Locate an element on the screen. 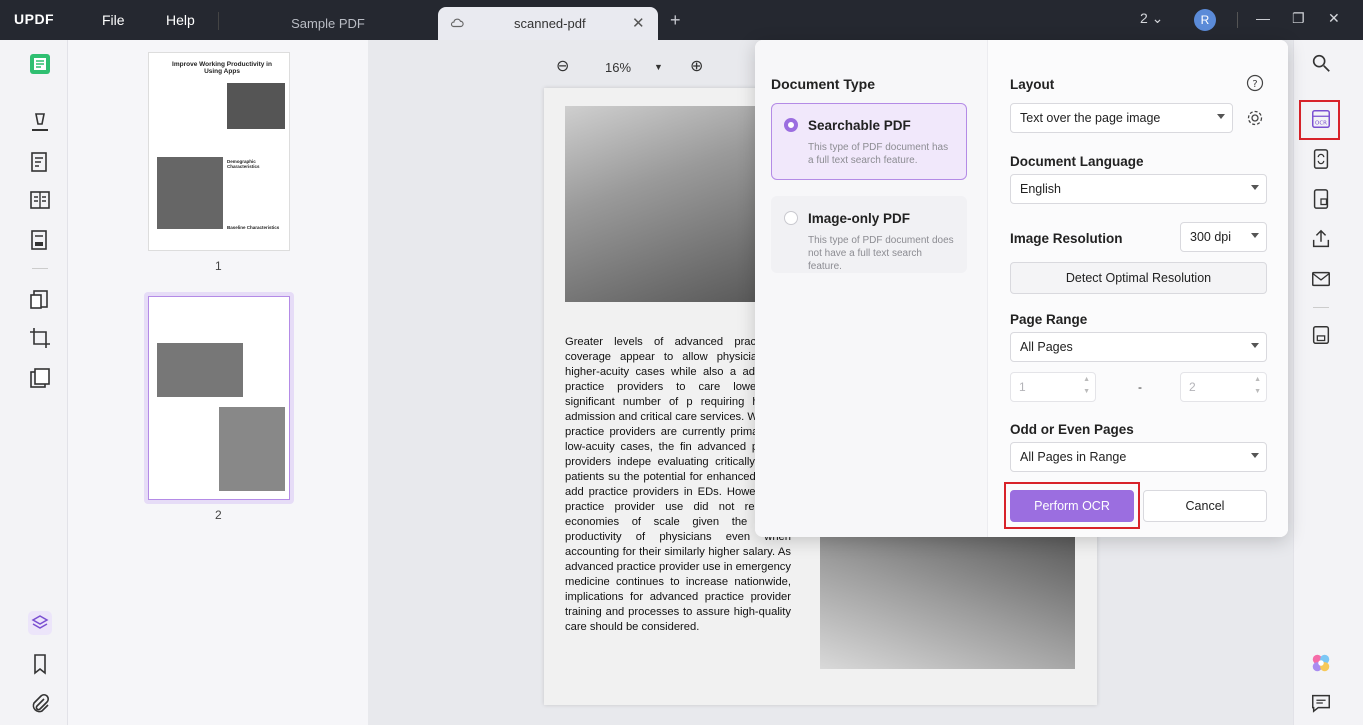 The image size is (1363, 725). tab-sample-pdf: Sample PDF is located at coordinates (328, 23).